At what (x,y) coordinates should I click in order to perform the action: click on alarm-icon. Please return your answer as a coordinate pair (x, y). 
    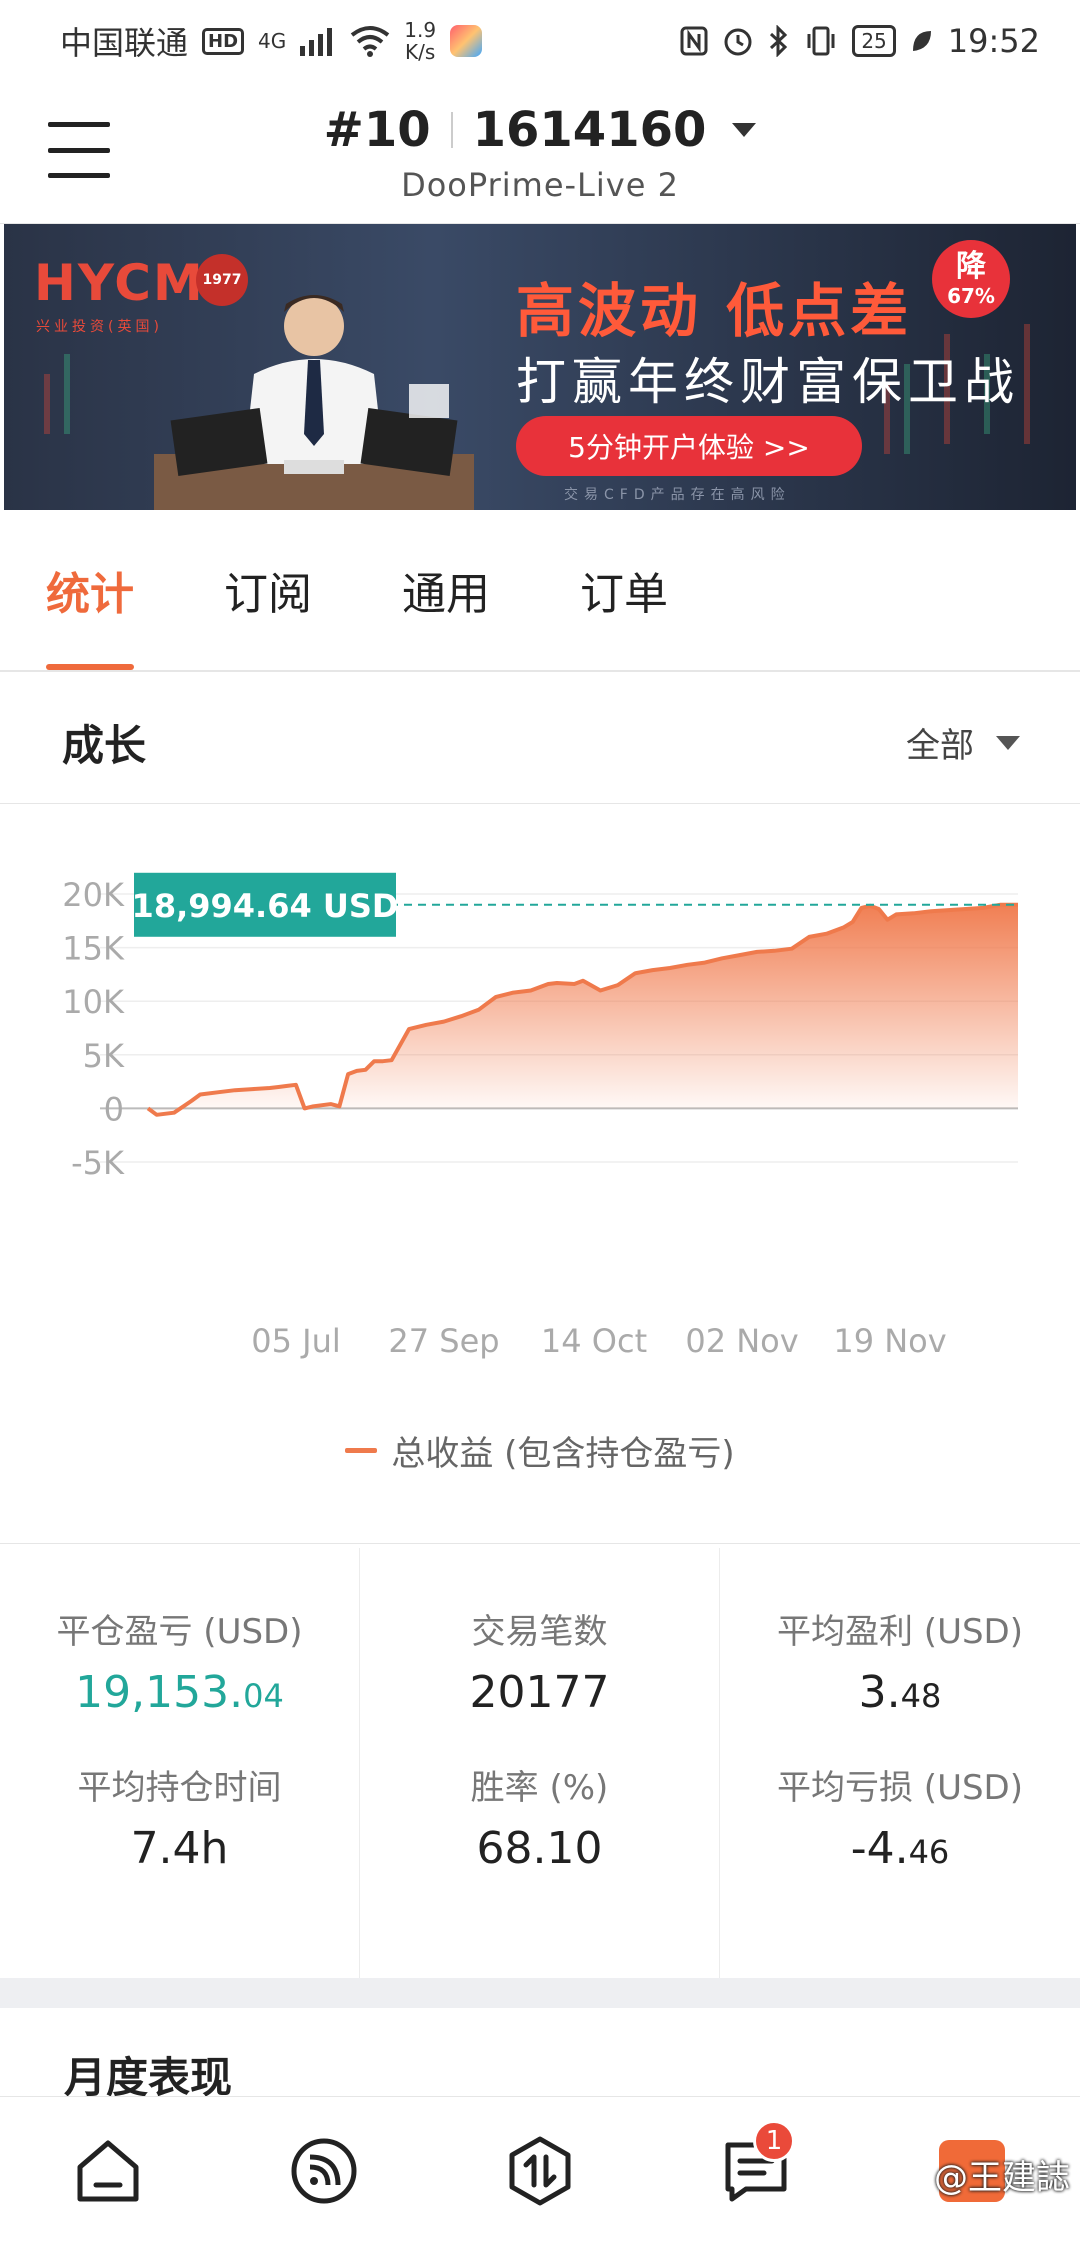
    Looking at the image, I should click on (738, 42).